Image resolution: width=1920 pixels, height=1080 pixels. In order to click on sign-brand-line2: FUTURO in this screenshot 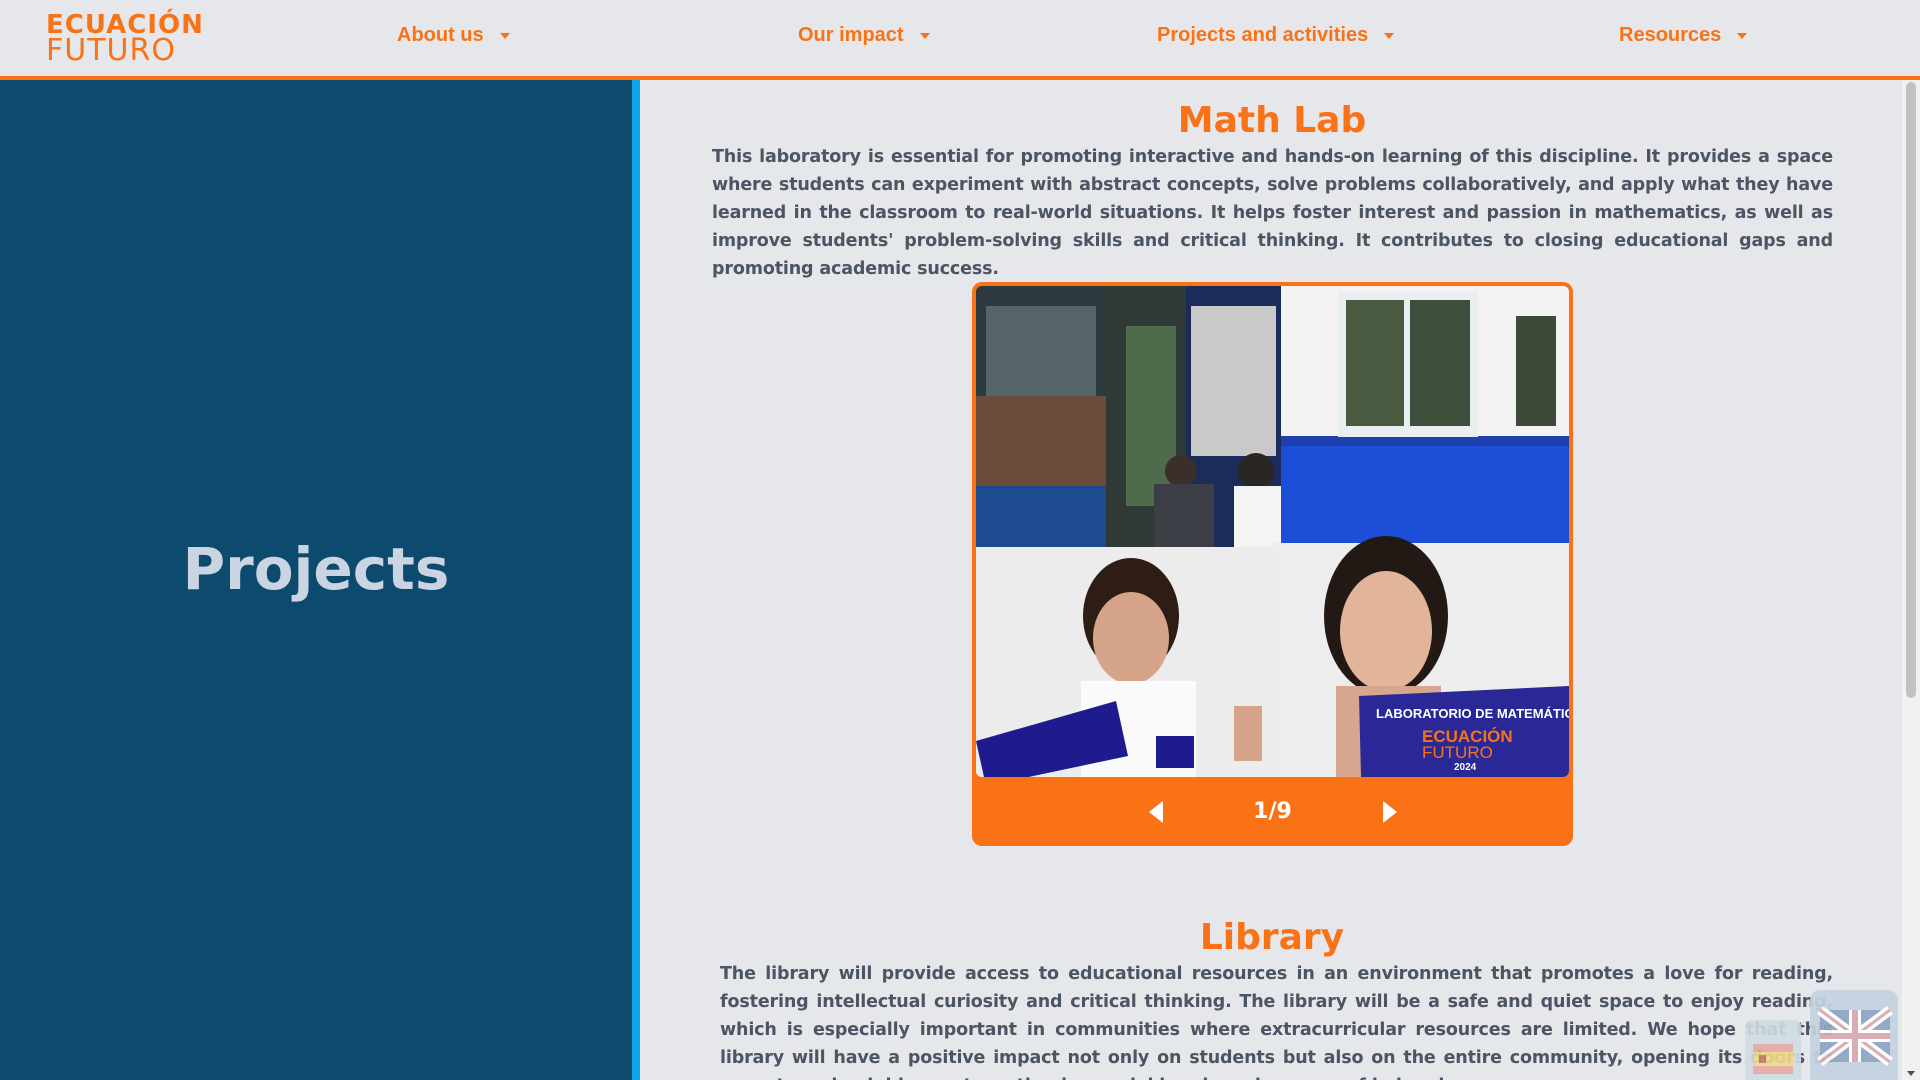, I will do `click(1457, 752)`.